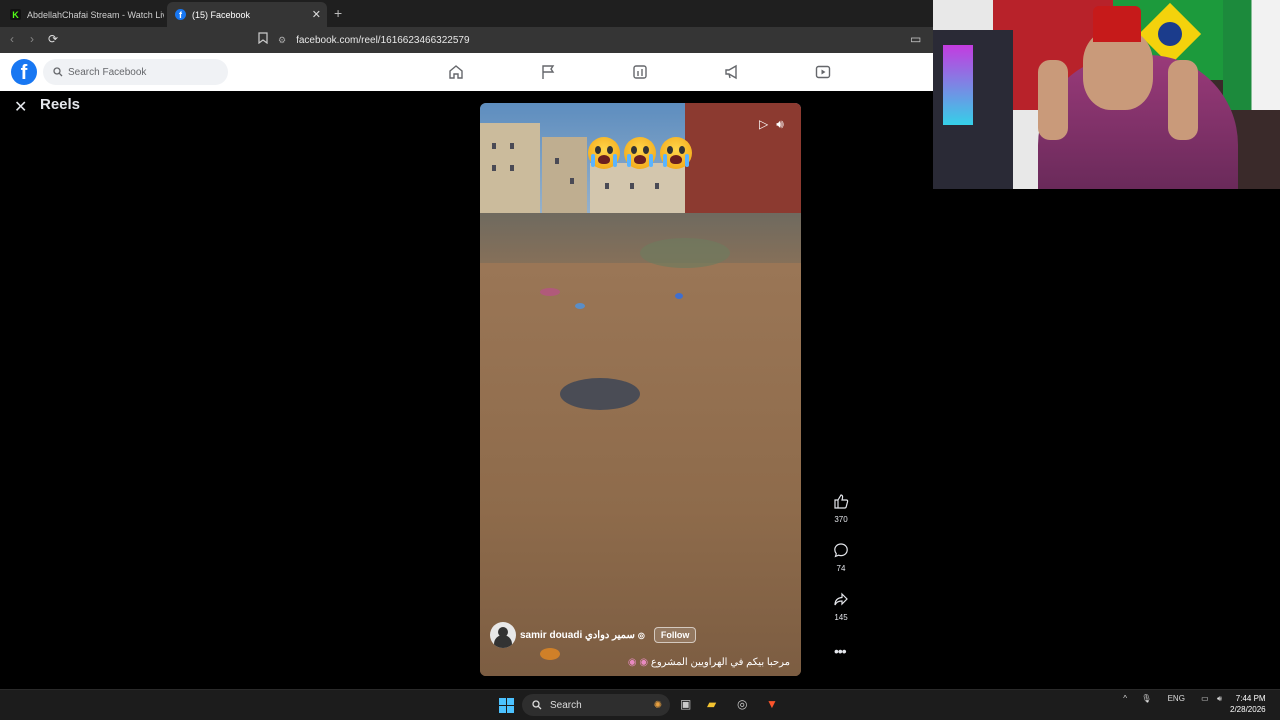  Describe the element at coordinates (841, 599) in the screenshot. I see `share-icon` at that location.